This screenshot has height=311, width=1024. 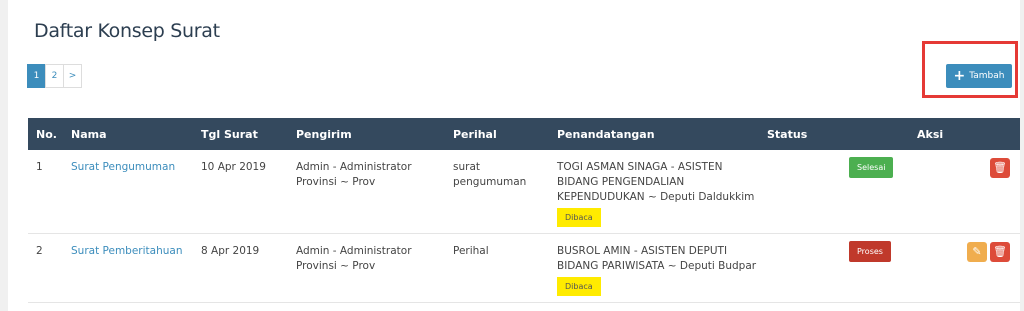 What do you see at coordinates (497, 192) in the screenshot?
I see `row-subject: surat pengumuman` at bounding box center [497, 192].